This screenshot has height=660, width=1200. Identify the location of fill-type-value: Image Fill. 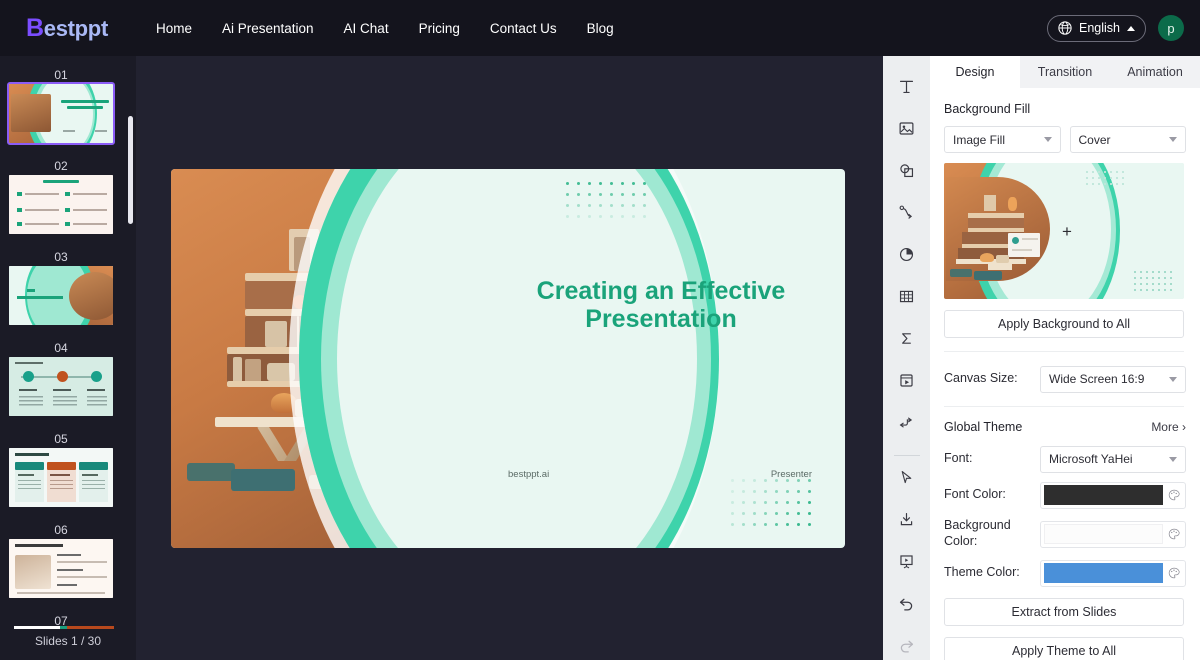
(979, 139).